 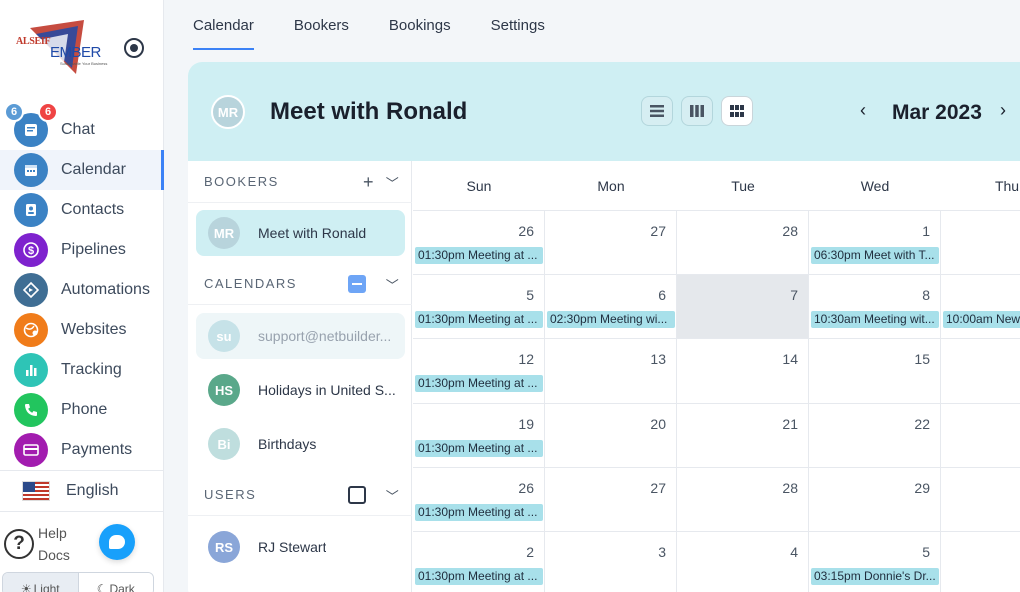 I want to click on tab-bookings: Bookings, so click(x=420, y=25).